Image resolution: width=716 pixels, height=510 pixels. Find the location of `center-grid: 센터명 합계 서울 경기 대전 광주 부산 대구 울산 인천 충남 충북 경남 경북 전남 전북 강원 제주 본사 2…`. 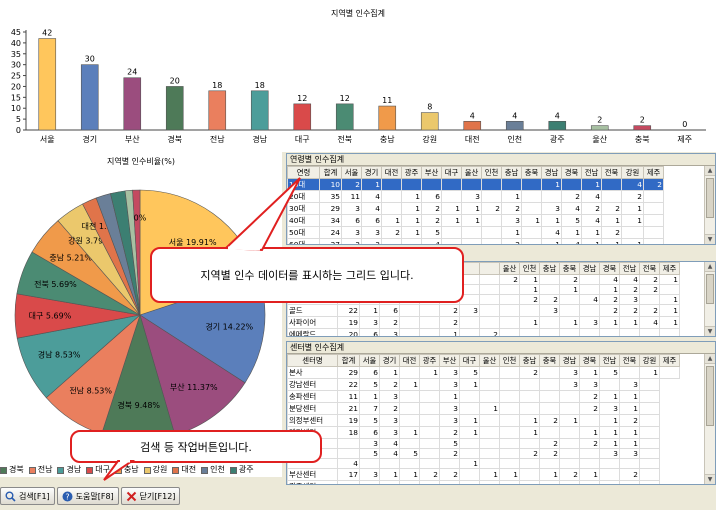

center-grid: 센터명 합계 서울 경기 대전 광주 부산 대구 울산 인천 충남 충북 경남 경북 전남 전북 강원 제주 본사 2… is located at coordinates (483, 419).